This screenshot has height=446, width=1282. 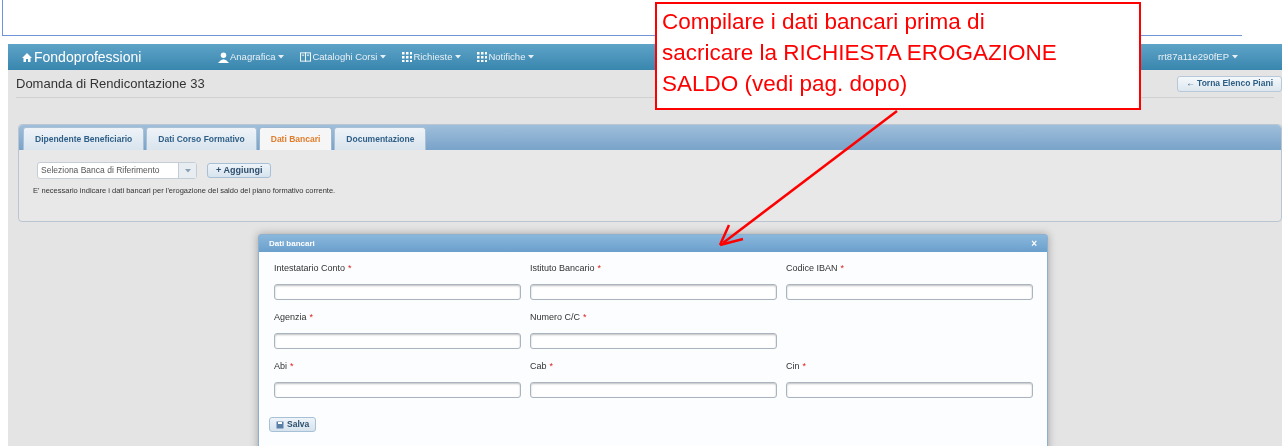 I want to click on field-label: Abi, so click(x=280, y=366).